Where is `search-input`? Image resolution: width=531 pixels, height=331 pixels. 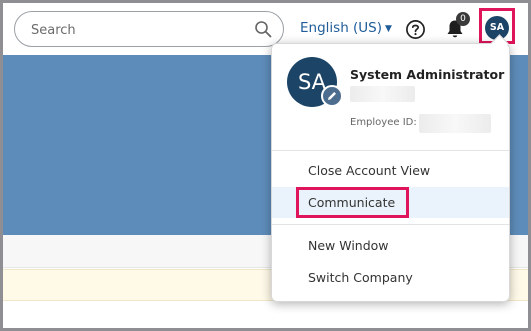
search-input is located at coordinates (138, 30).